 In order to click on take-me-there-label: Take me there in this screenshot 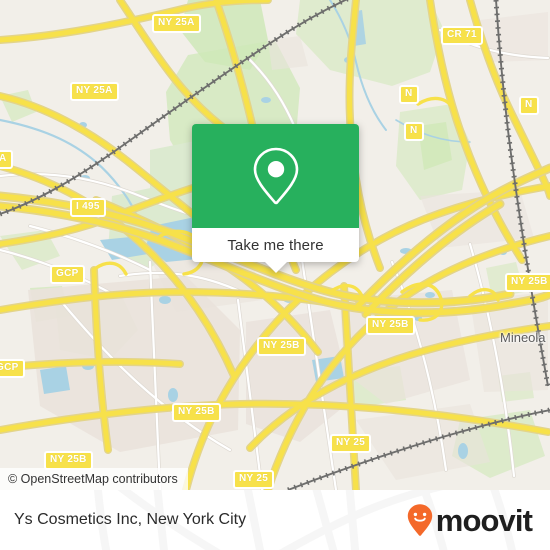, I will do `click(275, 245)`.